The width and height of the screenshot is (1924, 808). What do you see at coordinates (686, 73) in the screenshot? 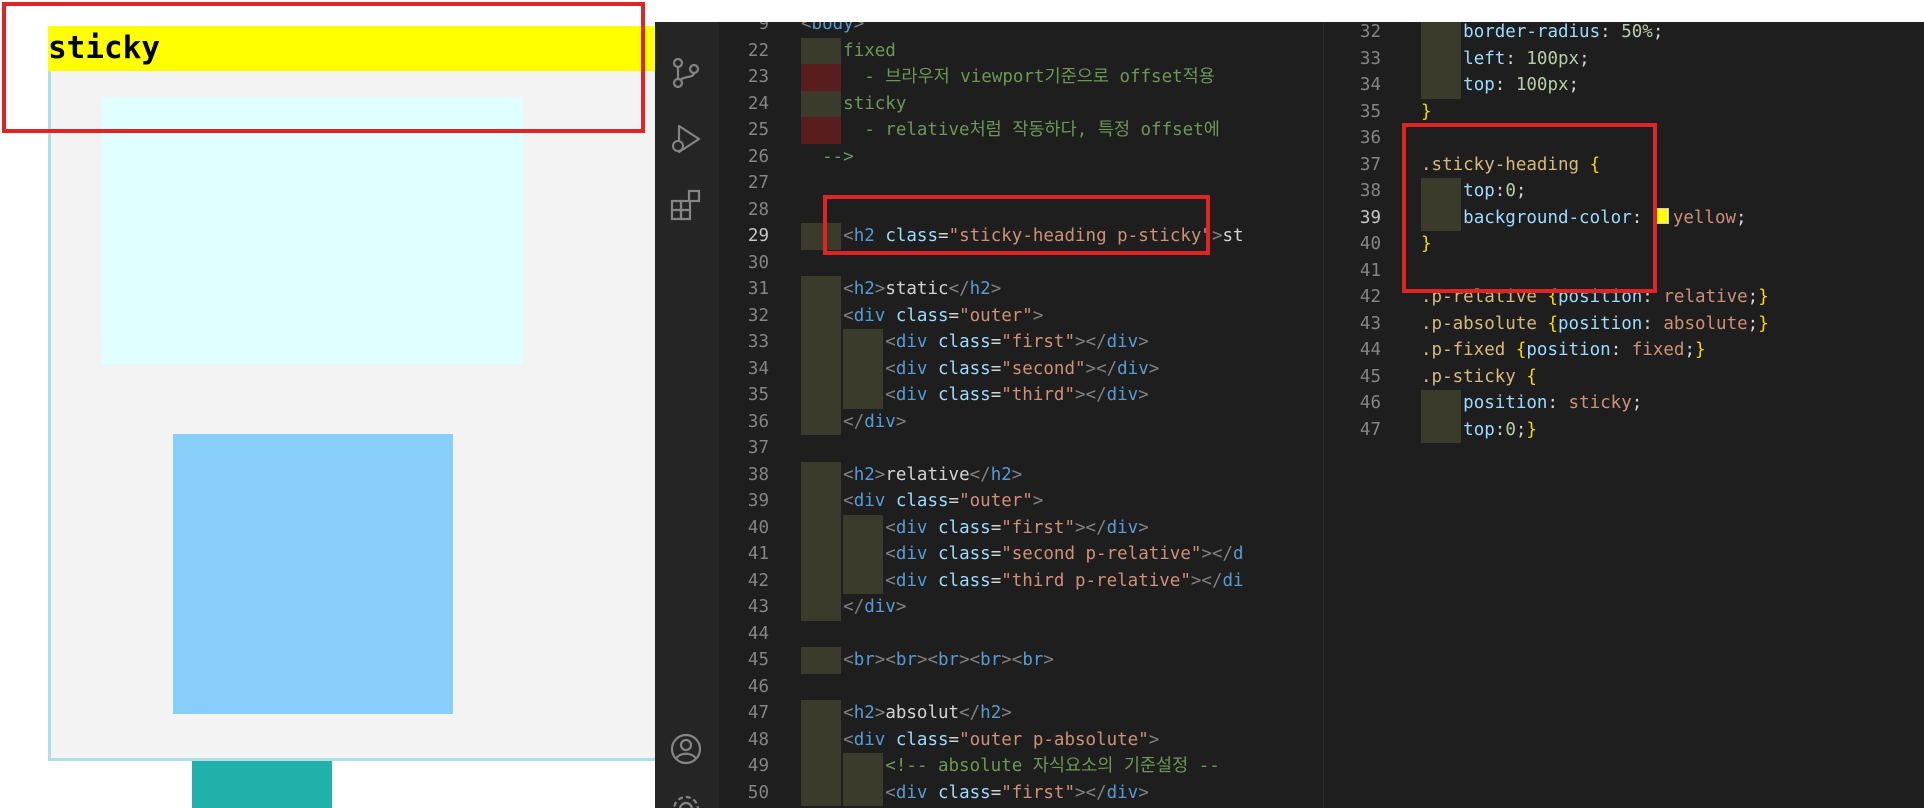
I see `source-control-icon` at bounding box center [686, 73].